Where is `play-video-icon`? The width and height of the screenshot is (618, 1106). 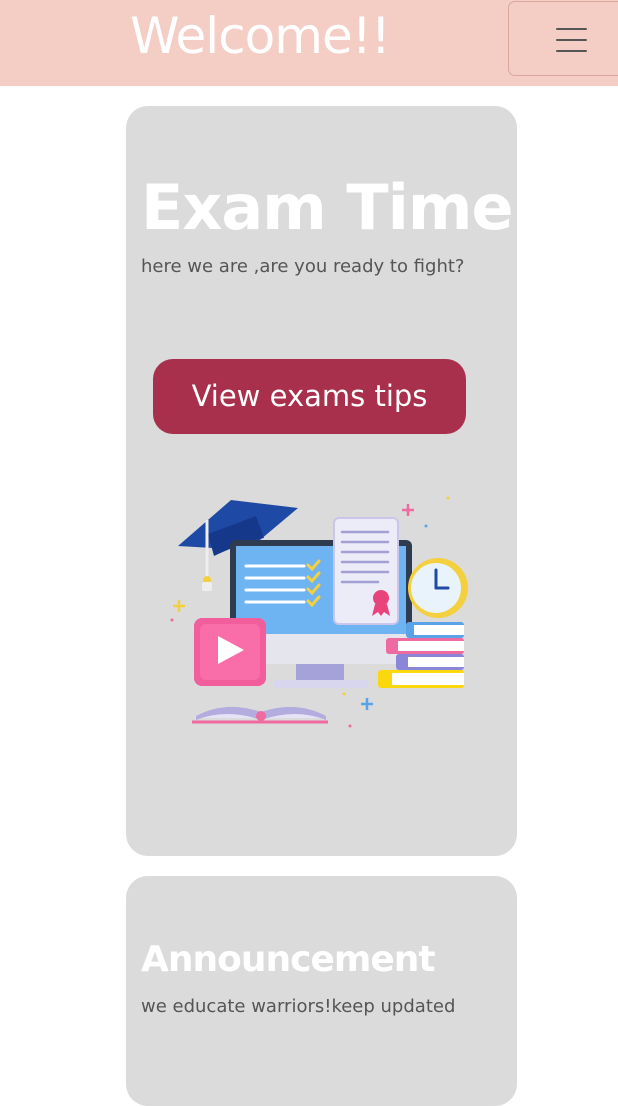
play-video-icon is located at coordinates (230, 652).